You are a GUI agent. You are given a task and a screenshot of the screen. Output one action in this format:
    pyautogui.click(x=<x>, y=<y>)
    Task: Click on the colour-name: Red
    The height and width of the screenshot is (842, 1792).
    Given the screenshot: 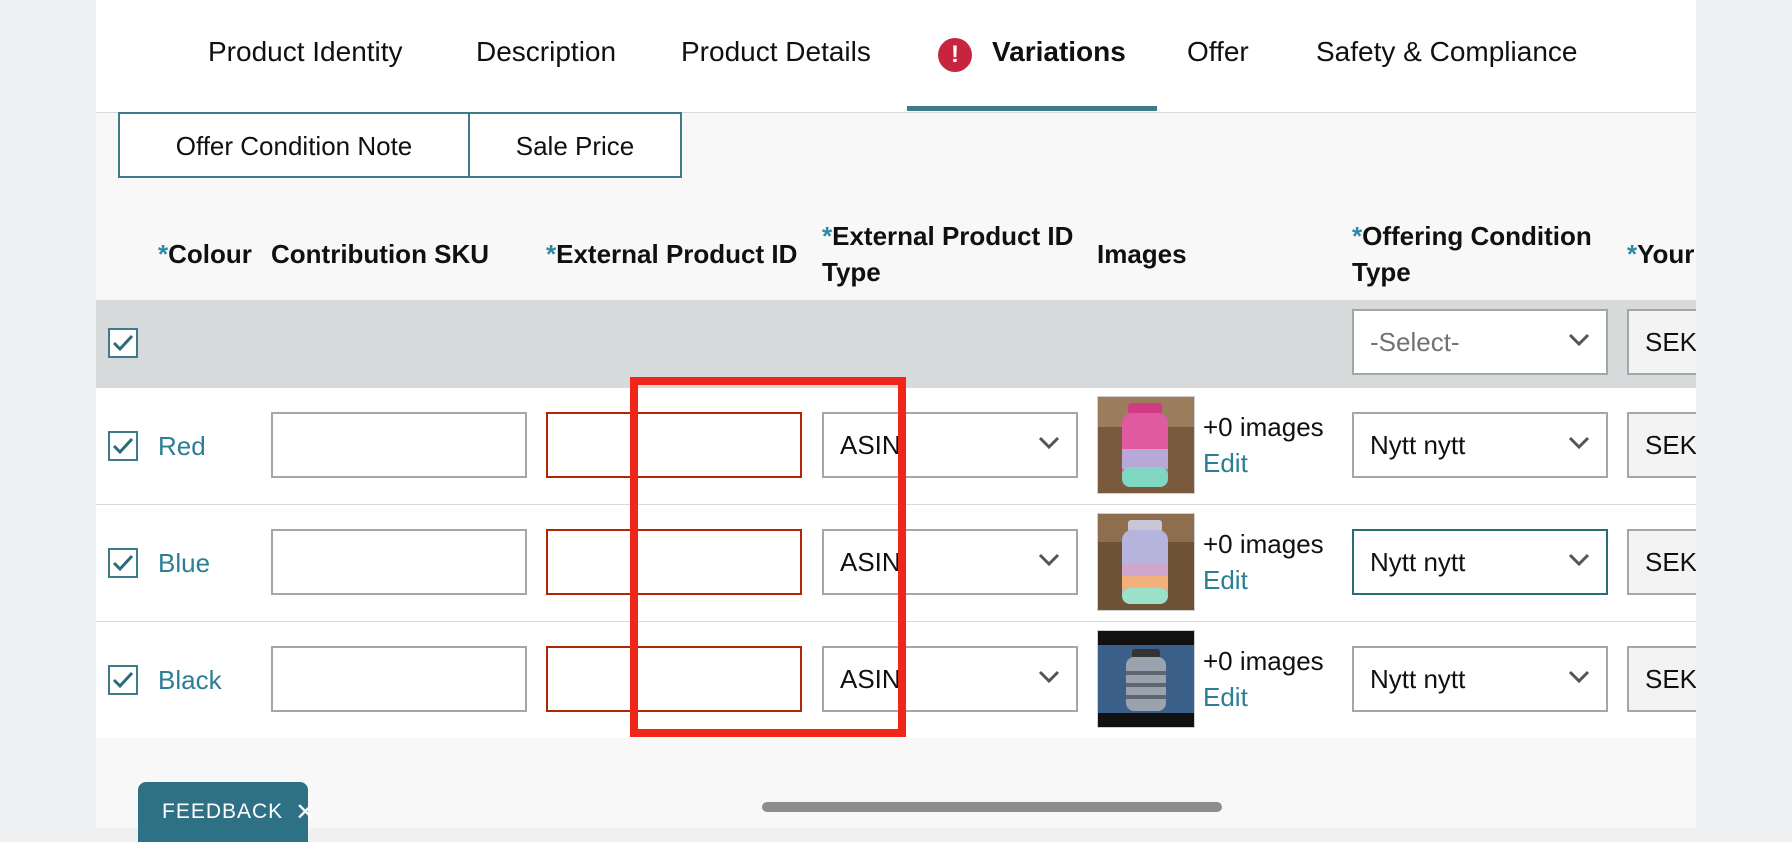 What is the action you would take?
    pyautogui.click(x=182, y=446)
    